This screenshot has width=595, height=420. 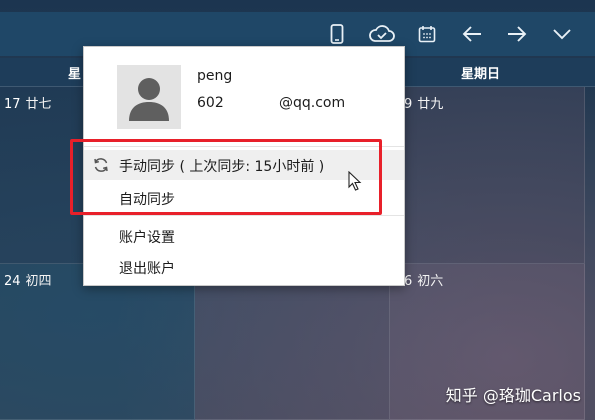 What do you see at coordinates (28, 281) in the screenshot?
I see `cell-date: 24 初四` at bounding box center [28, 281].